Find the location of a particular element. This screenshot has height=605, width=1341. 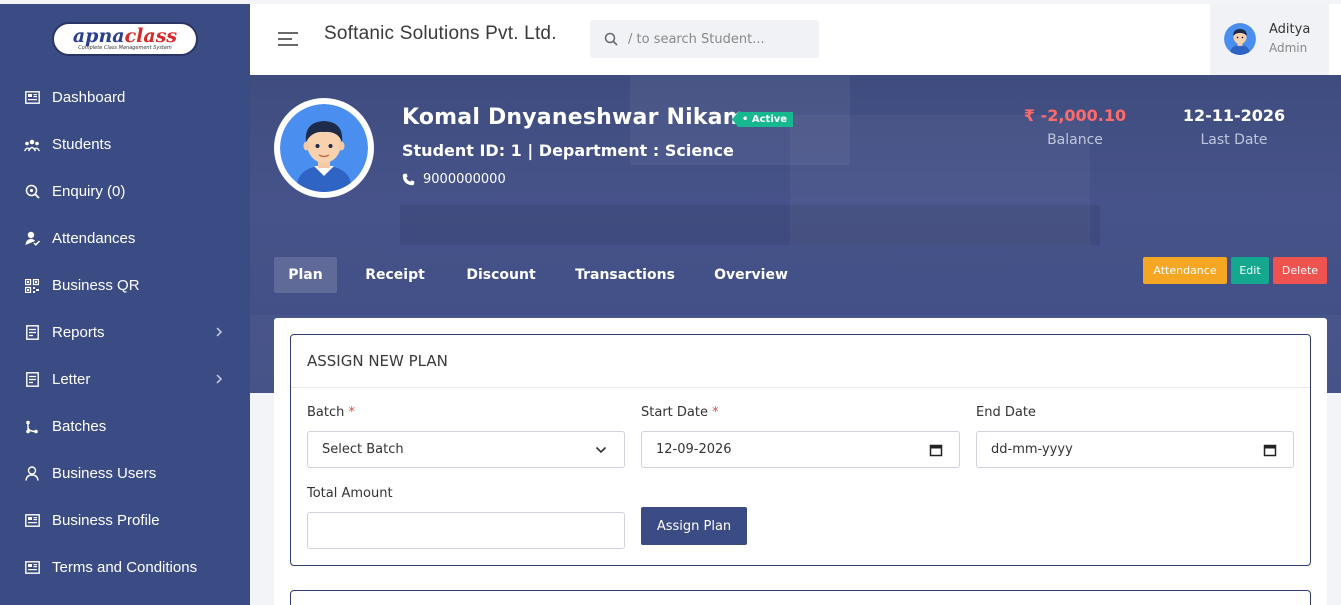

qr-icon is located at coordinates (32, 286).